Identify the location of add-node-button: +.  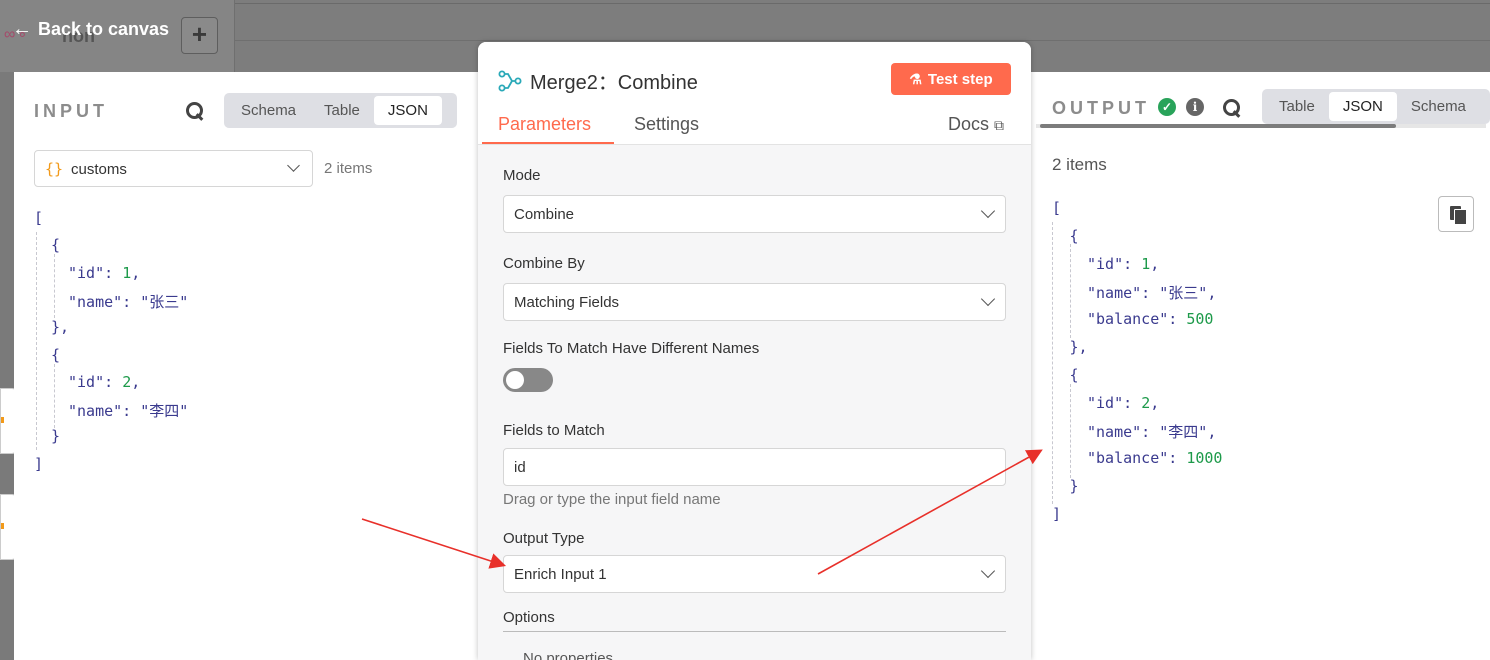
(199, 35).